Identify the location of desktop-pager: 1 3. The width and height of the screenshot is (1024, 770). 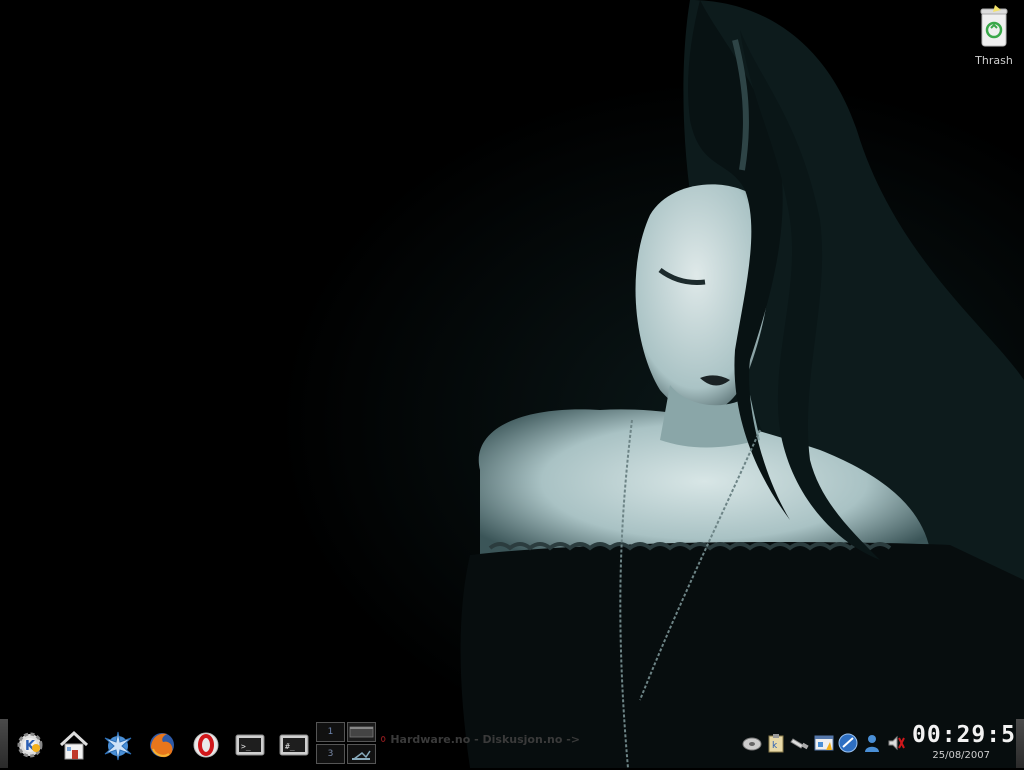
(347, 744).